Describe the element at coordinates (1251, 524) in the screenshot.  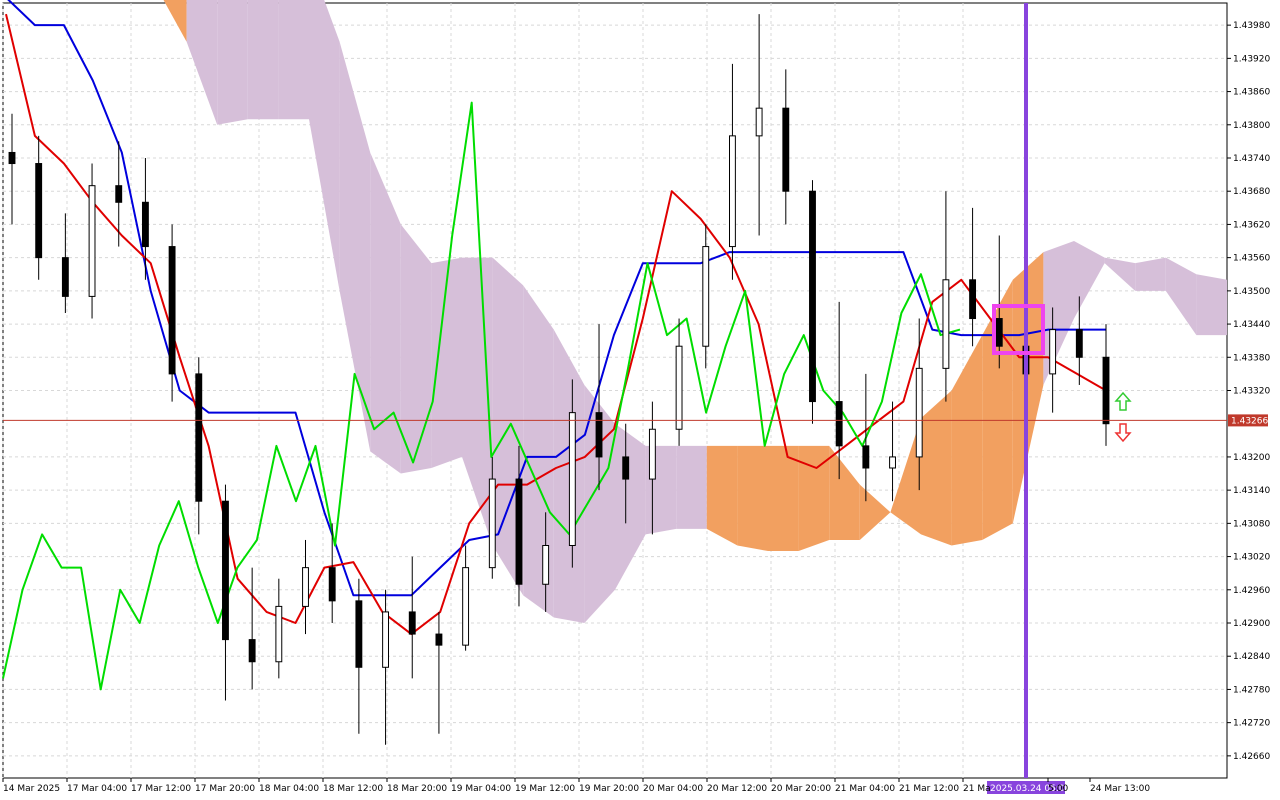
I see `y-tick-label: 1.43080` at that location.